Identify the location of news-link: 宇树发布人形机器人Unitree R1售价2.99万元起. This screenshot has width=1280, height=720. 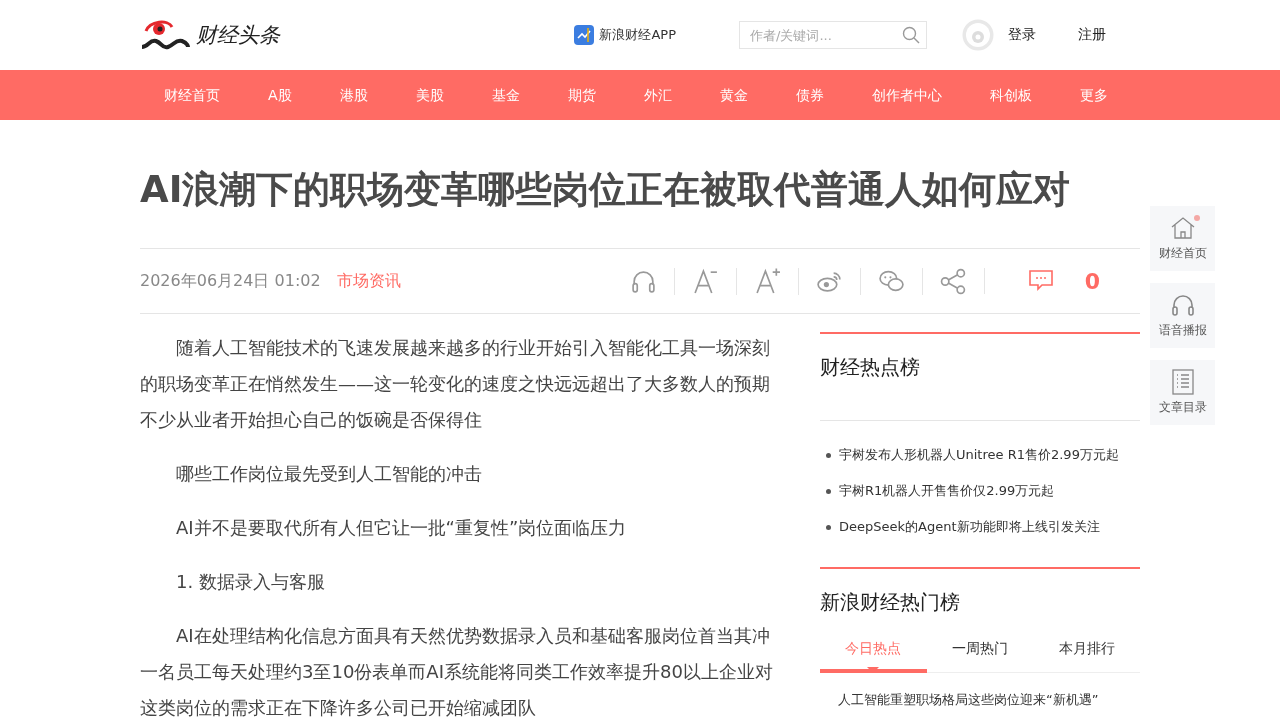
(979, 455).